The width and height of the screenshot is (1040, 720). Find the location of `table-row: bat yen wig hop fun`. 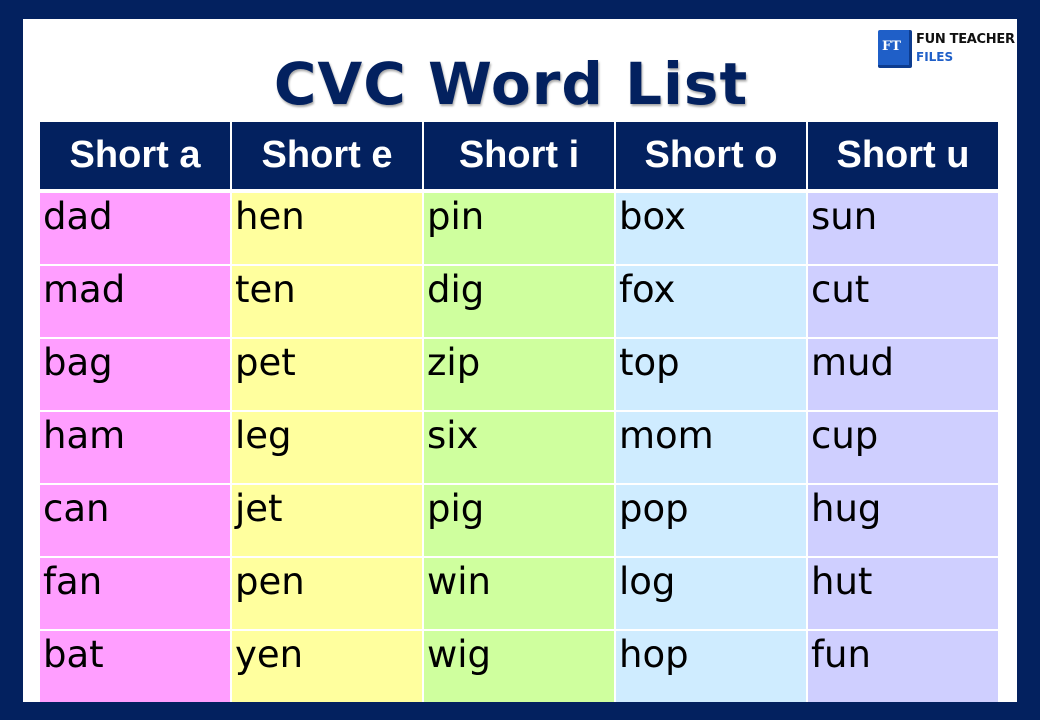

table-row: bat yen wig hop fun is located at coordinates (519, 665).